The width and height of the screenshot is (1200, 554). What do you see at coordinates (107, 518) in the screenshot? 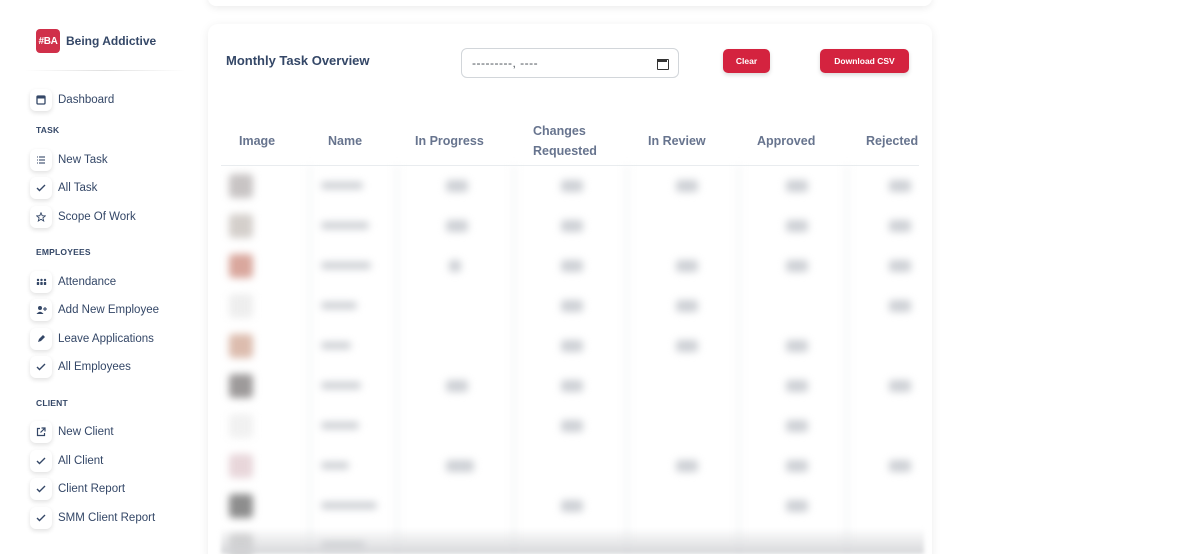
I see `sidebar-item-label: SMM Client Report` at bounding box center [107, 518].